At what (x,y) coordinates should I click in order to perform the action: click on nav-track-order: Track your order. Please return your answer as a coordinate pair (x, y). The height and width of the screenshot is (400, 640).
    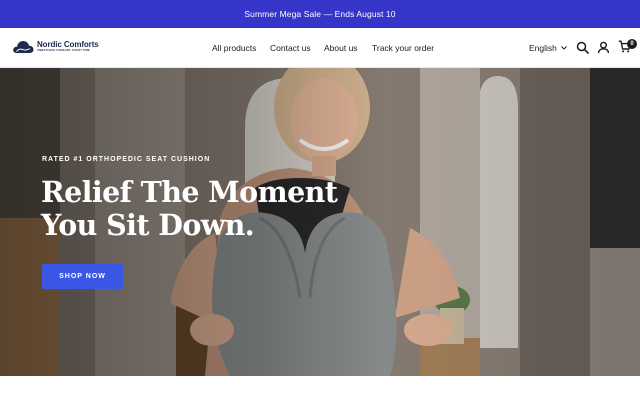
    Looking at the image, I should click on (403, 48).